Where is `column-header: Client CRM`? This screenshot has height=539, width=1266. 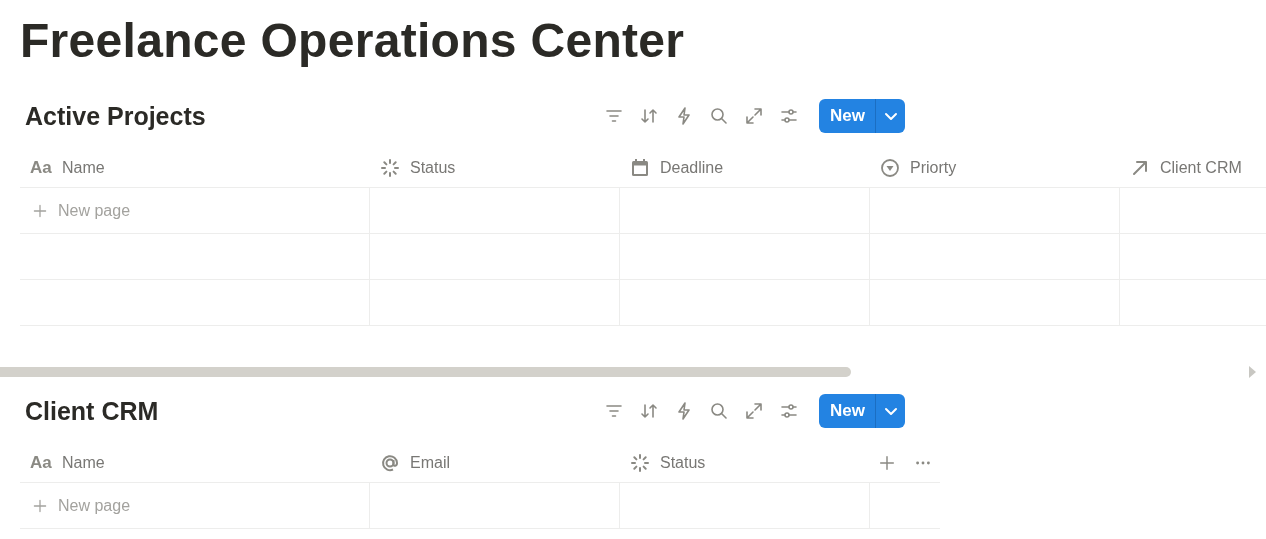 column-header: Client CRM is located at coordinates (1193, 167).